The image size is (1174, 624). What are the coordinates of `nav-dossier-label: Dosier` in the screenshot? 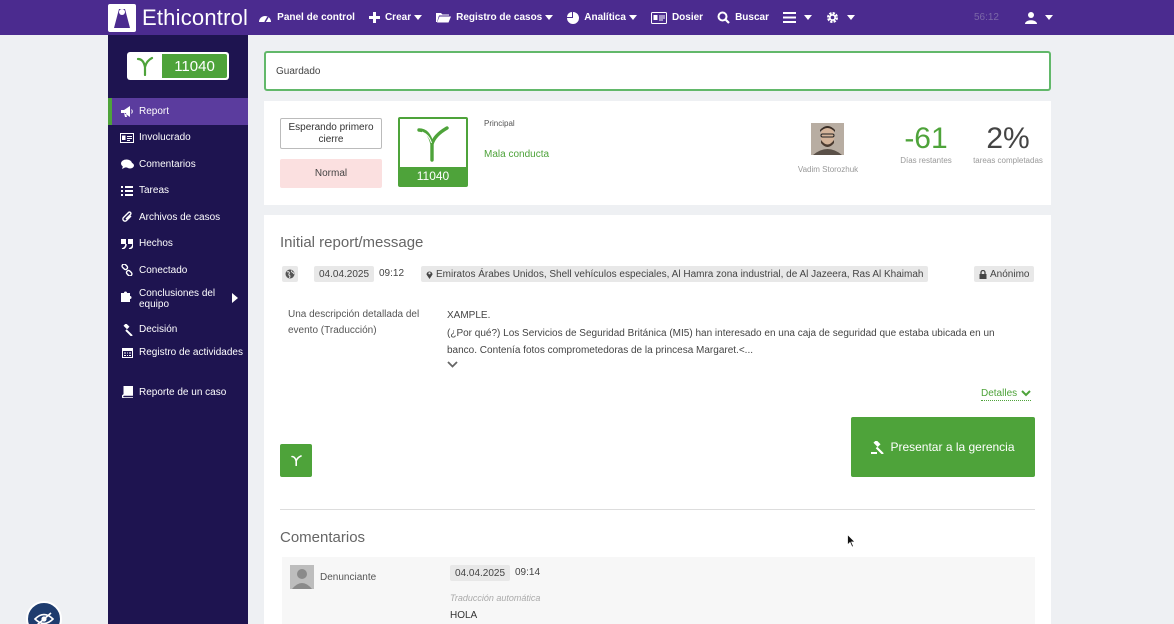 It's located at (687, 17).